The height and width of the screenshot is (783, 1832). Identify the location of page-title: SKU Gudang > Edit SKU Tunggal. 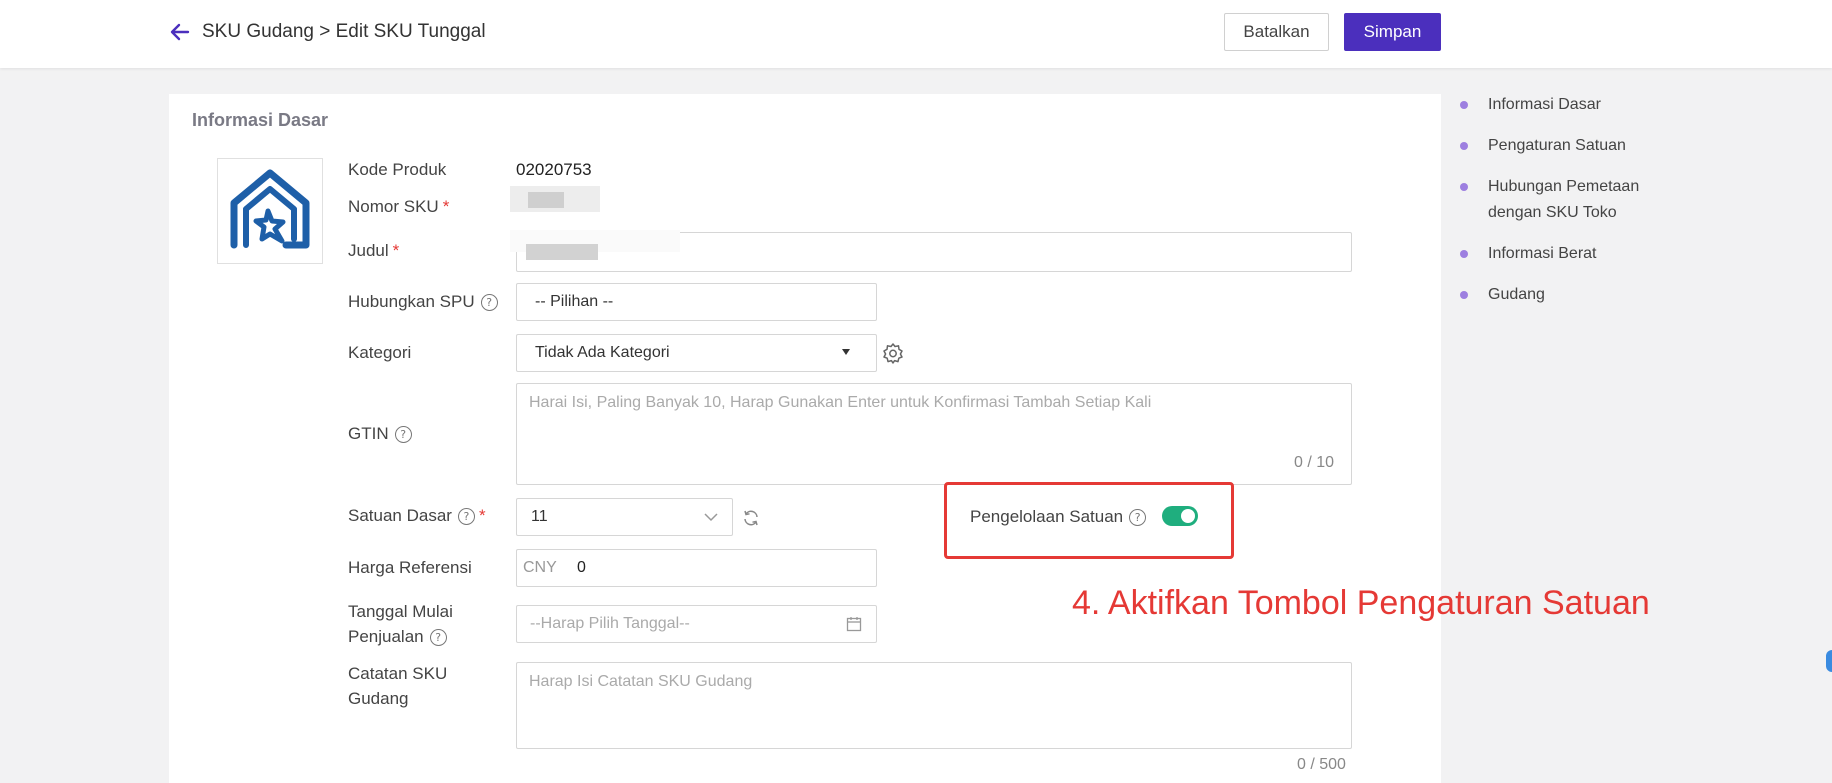
(344, 31).